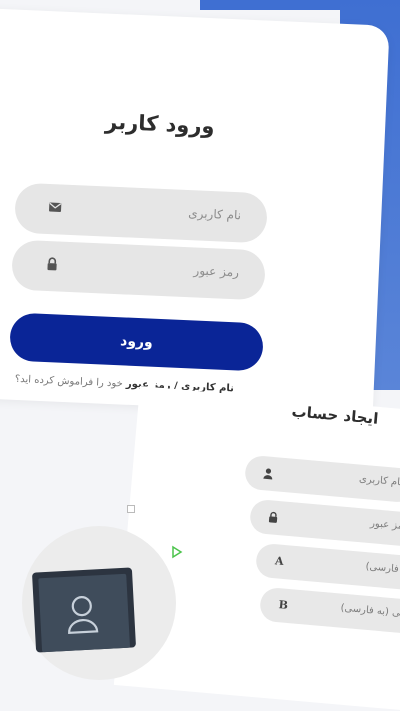 The image size is (400, 711). I want to click on letter-a-icon: A, so click(279, 561).